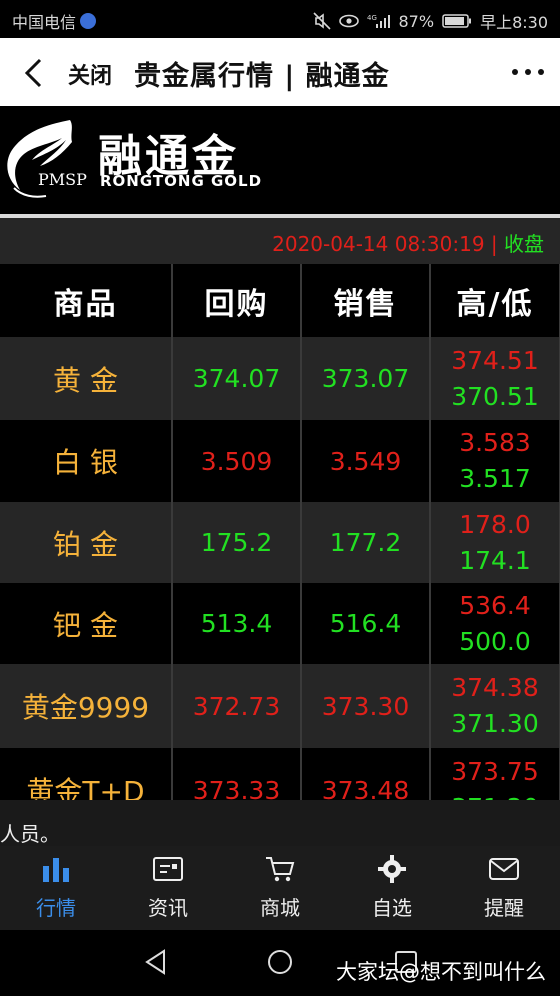 Image resolution: width=560 pixels, height=996 pixels. Describe the element at coordinates (56, 870) in the screenshot. I see `bar-chart-icon` at that location.